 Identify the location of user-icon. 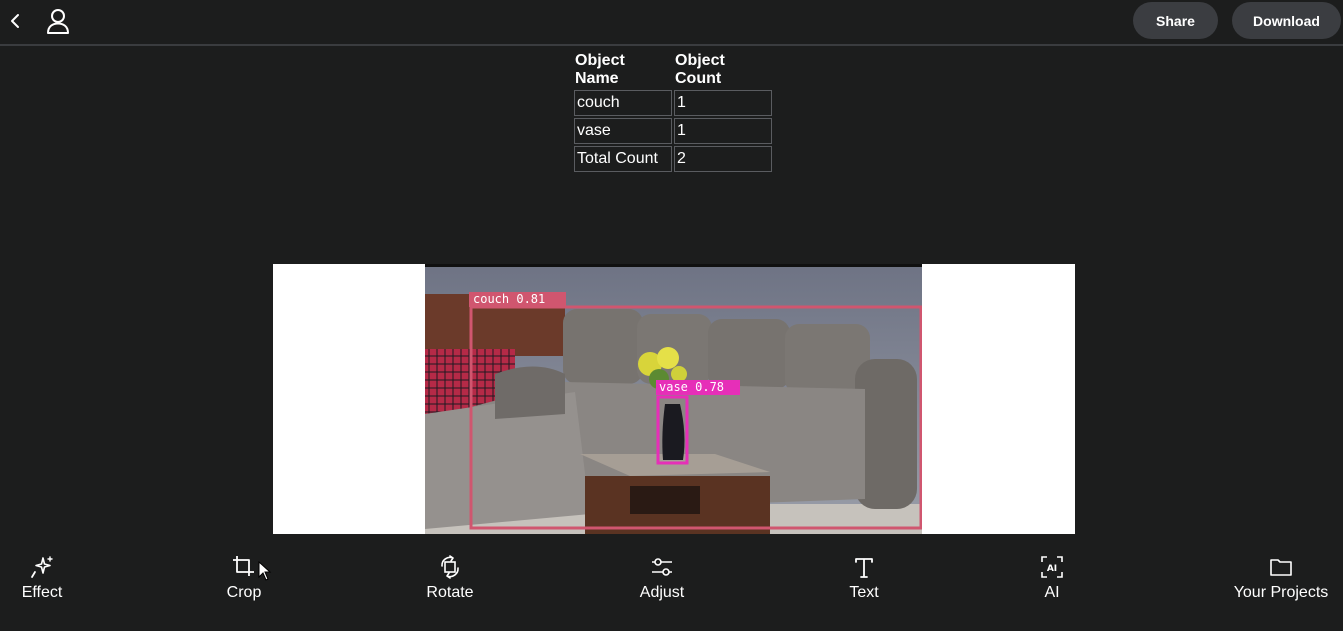
(58, 21).